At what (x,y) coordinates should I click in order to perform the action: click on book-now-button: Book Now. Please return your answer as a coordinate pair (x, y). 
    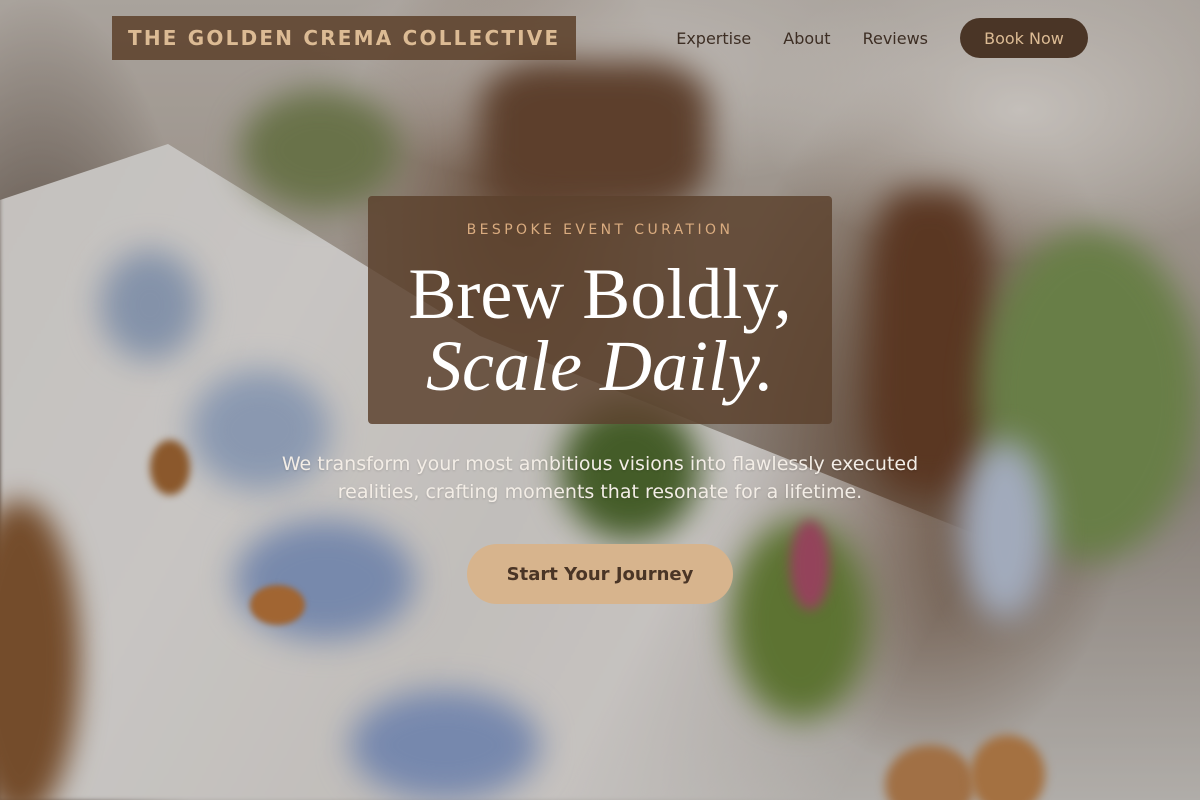
    Looking at the image, I should click on (1024, 38).